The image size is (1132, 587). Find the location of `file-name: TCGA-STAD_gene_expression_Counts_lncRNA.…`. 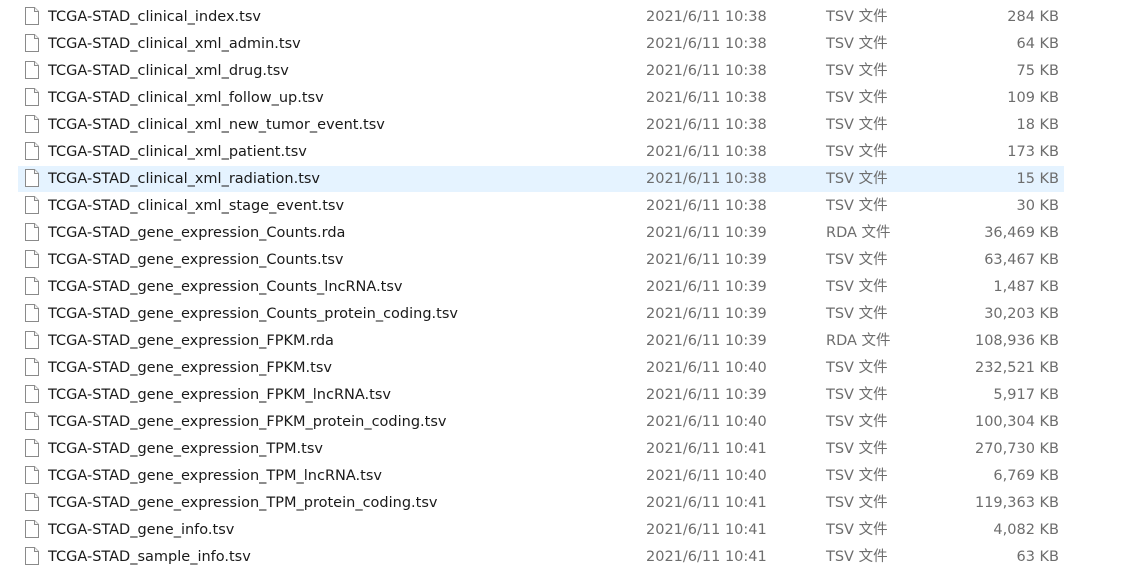

file-name: TCGA-STAD_gene_expression_Counts_lncRNA.… is located at coordinates (225, 287).